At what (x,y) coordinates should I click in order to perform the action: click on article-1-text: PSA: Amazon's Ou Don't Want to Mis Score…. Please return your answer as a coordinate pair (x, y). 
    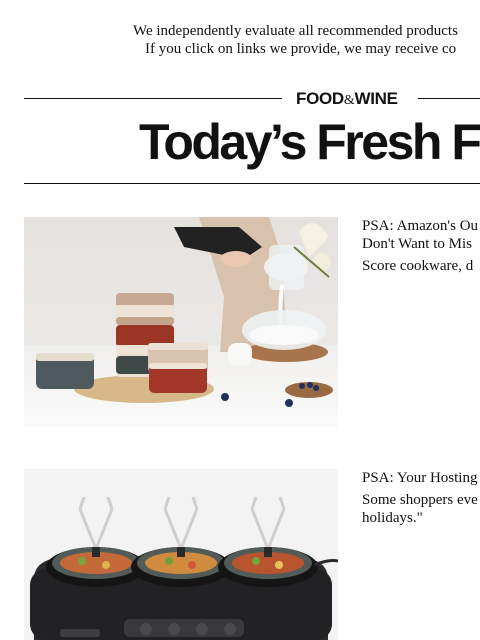
    Looking at the image, I should click on (421, 246).